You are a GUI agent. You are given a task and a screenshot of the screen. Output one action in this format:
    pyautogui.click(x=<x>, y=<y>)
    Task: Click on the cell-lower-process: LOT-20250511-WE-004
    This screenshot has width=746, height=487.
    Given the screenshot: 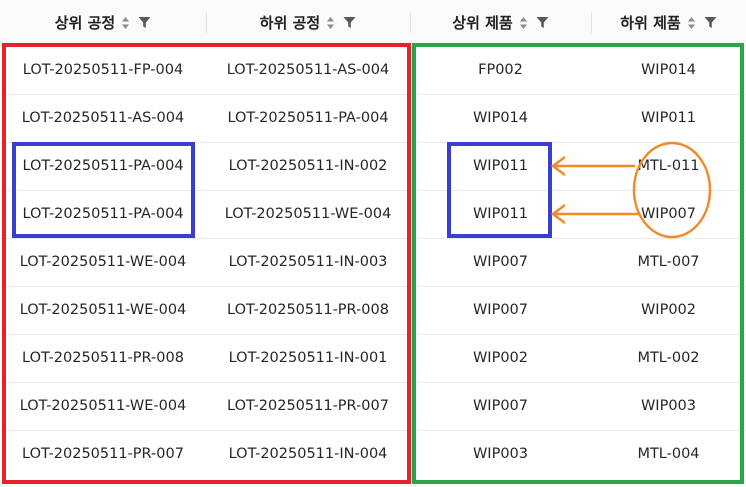 What is the action you would take?
    pyautogui.click(x=308, y=214)
    